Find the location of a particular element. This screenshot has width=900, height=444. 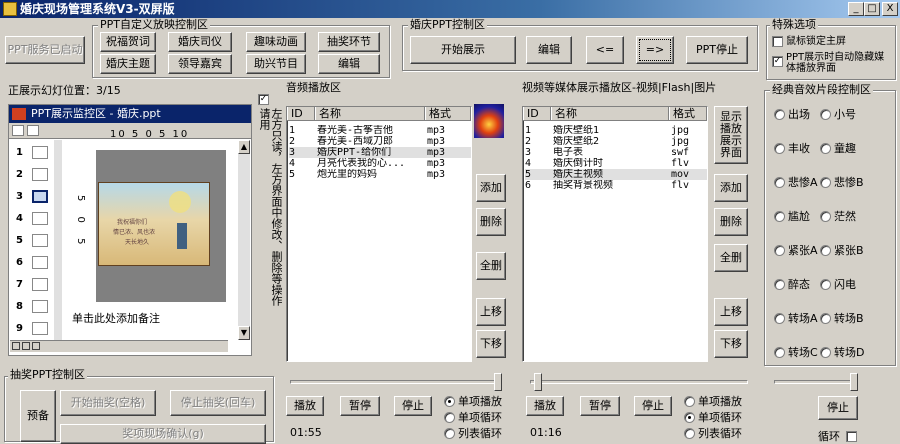

ppt-stop-button: PPT停止 is located at coordinates (717, 50).